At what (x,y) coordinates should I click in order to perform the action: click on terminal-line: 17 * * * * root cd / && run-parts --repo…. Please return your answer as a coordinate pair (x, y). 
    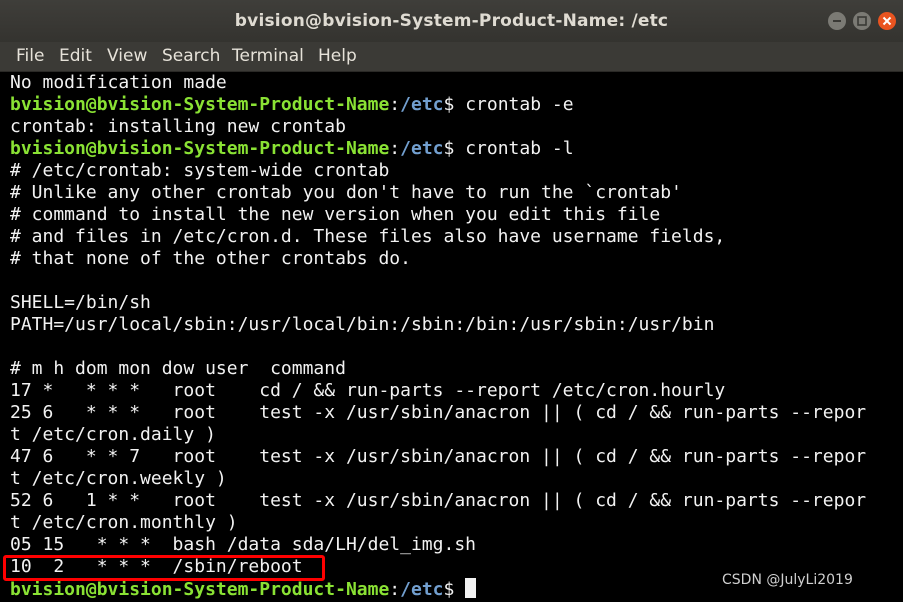
    Looking at the image, I should click on (368, 390).